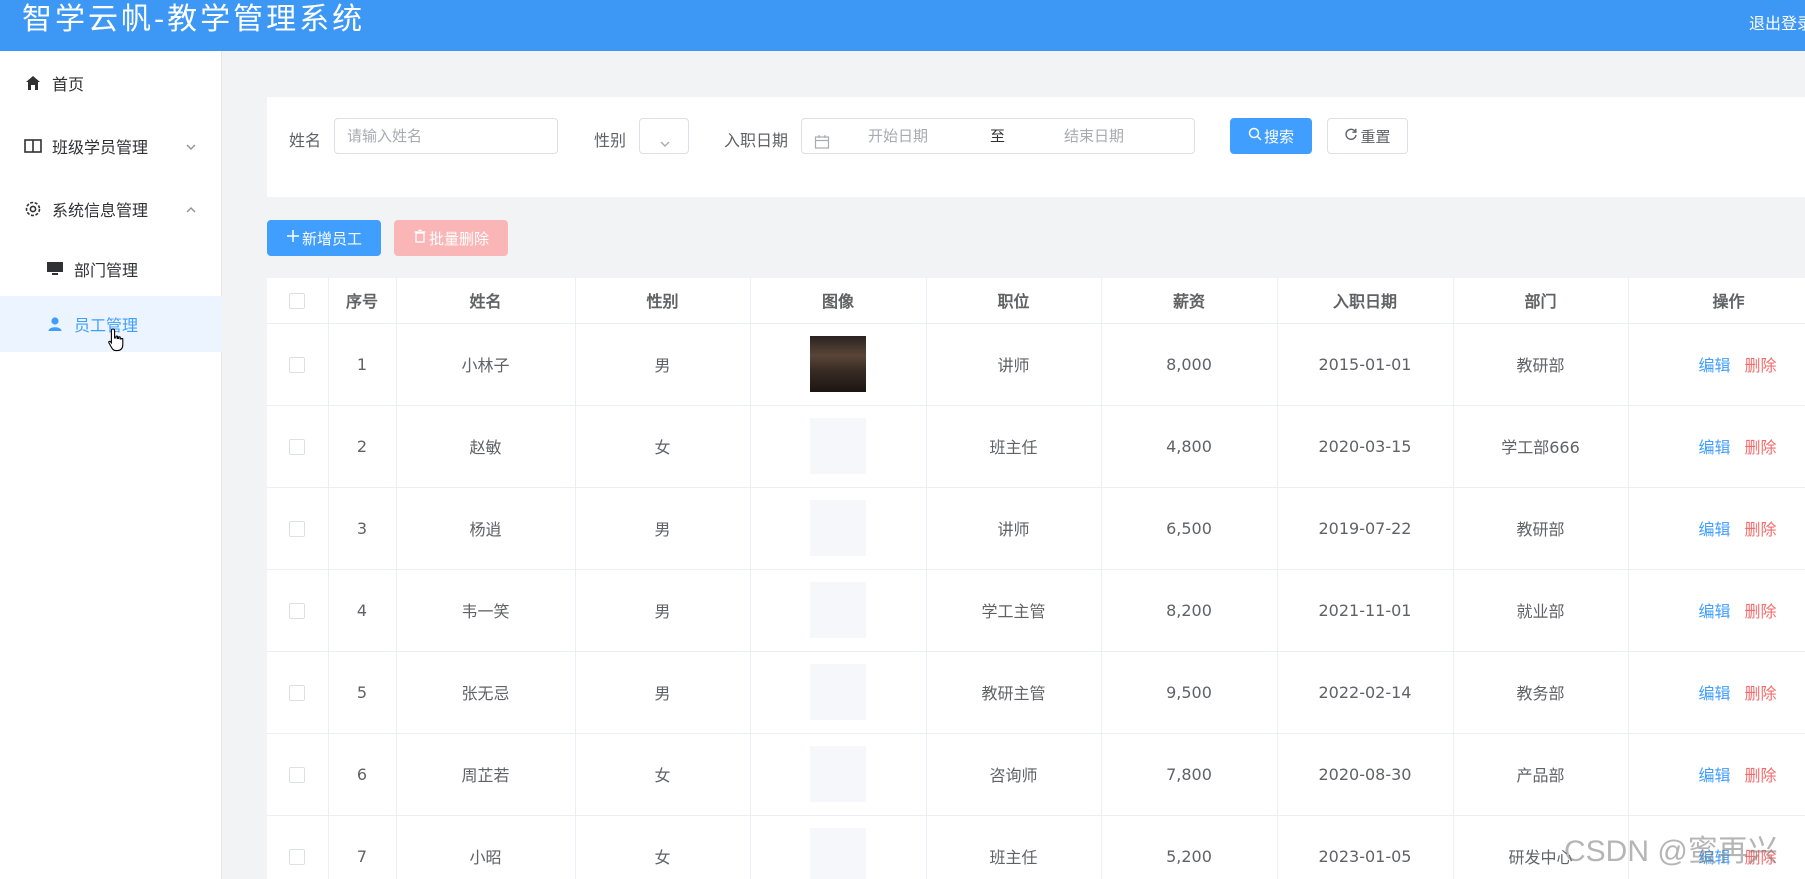 The height and width of the screenshot is (879, 1805). Describe the element at coordinates (1014, 847) in the screenshot. I see `cell-job: 班主任` at that location.